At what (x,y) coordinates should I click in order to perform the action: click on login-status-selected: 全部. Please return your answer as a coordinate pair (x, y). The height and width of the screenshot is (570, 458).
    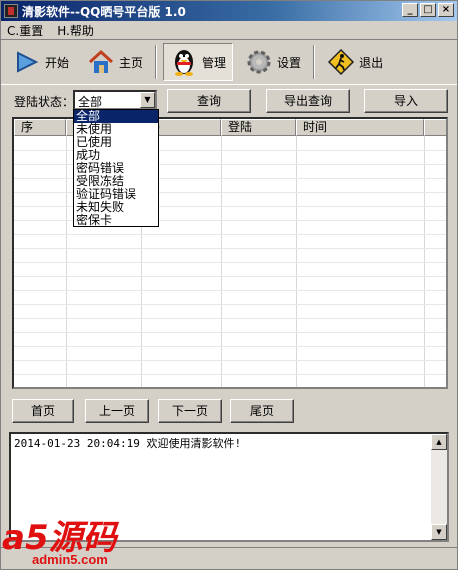
    Looking at the image, I should click on (90, 102).